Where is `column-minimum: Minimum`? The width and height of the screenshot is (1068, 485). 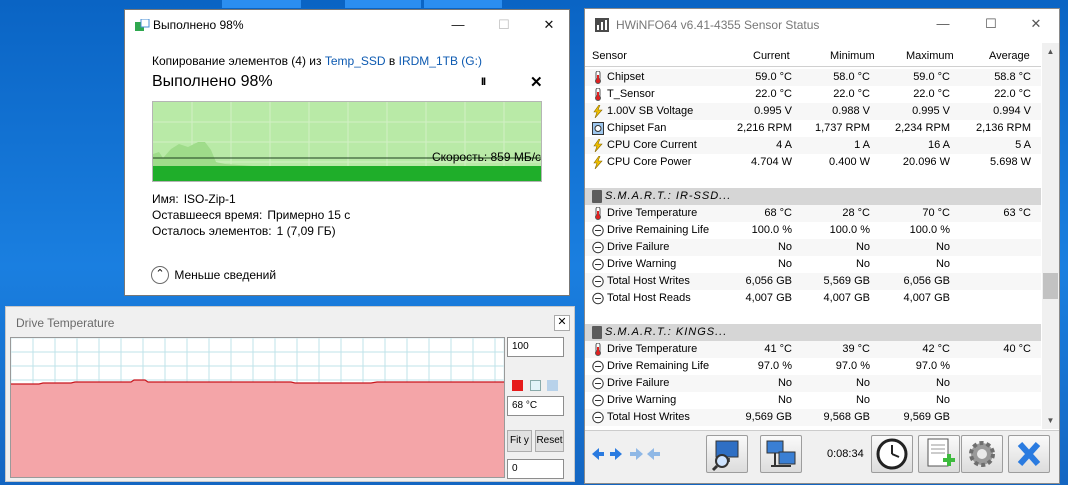
column-minimum: Minimum is located at coordinates (852, 56).